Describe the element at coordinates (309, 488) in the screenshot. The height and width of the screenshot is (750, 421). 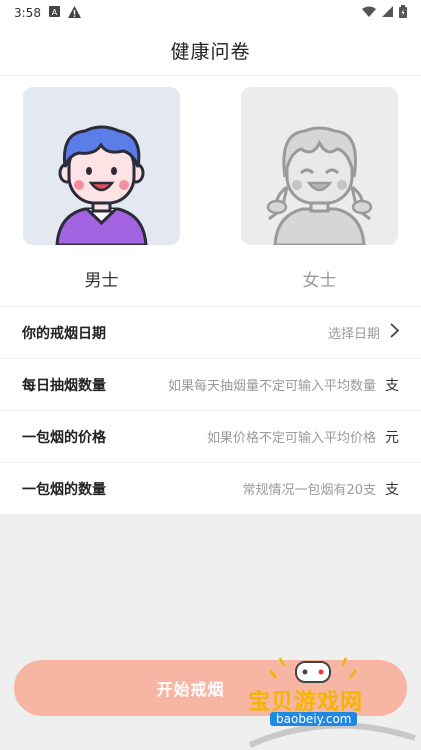
I see `pack-count-input: 常规情况一包烟有20支` at that location.